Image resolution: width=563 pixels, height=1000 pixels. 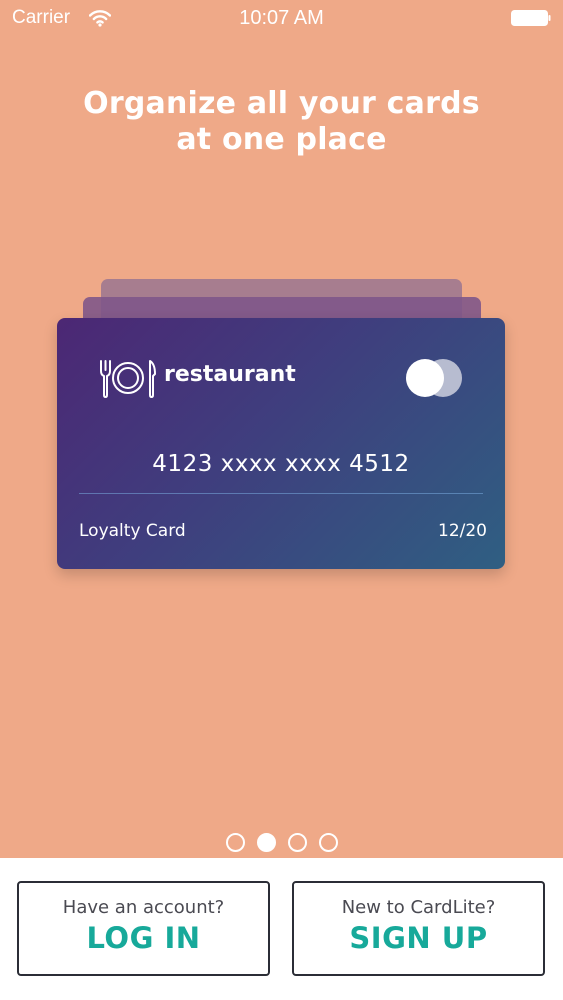 What do you see at coordinates (132, 531) in the screenshot?
I see `card-type-label: Loyalty Card` at bounding box center [132, 531].